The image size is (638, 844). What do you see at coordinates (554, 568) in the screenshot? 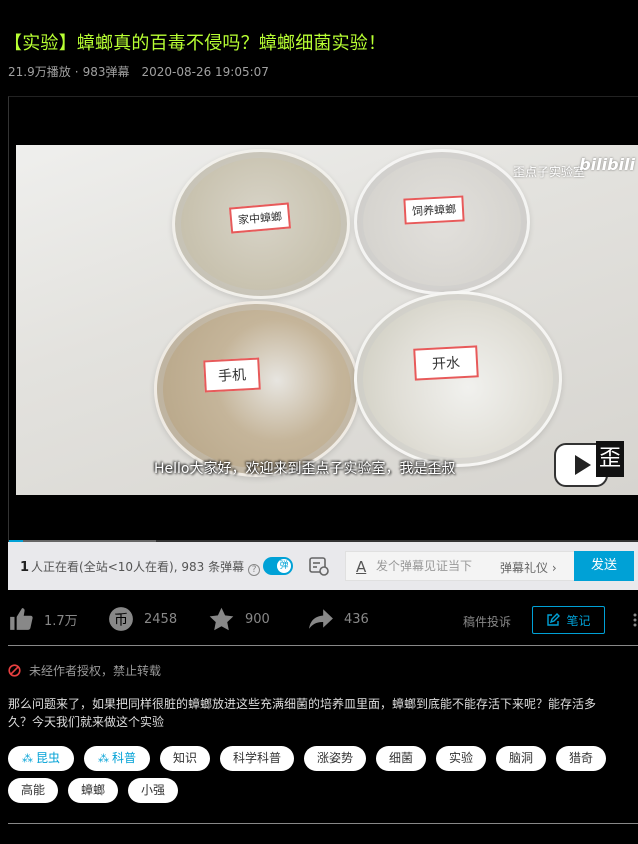
I see `chevron-right-icon: ›` at bounding box center [554, 568].